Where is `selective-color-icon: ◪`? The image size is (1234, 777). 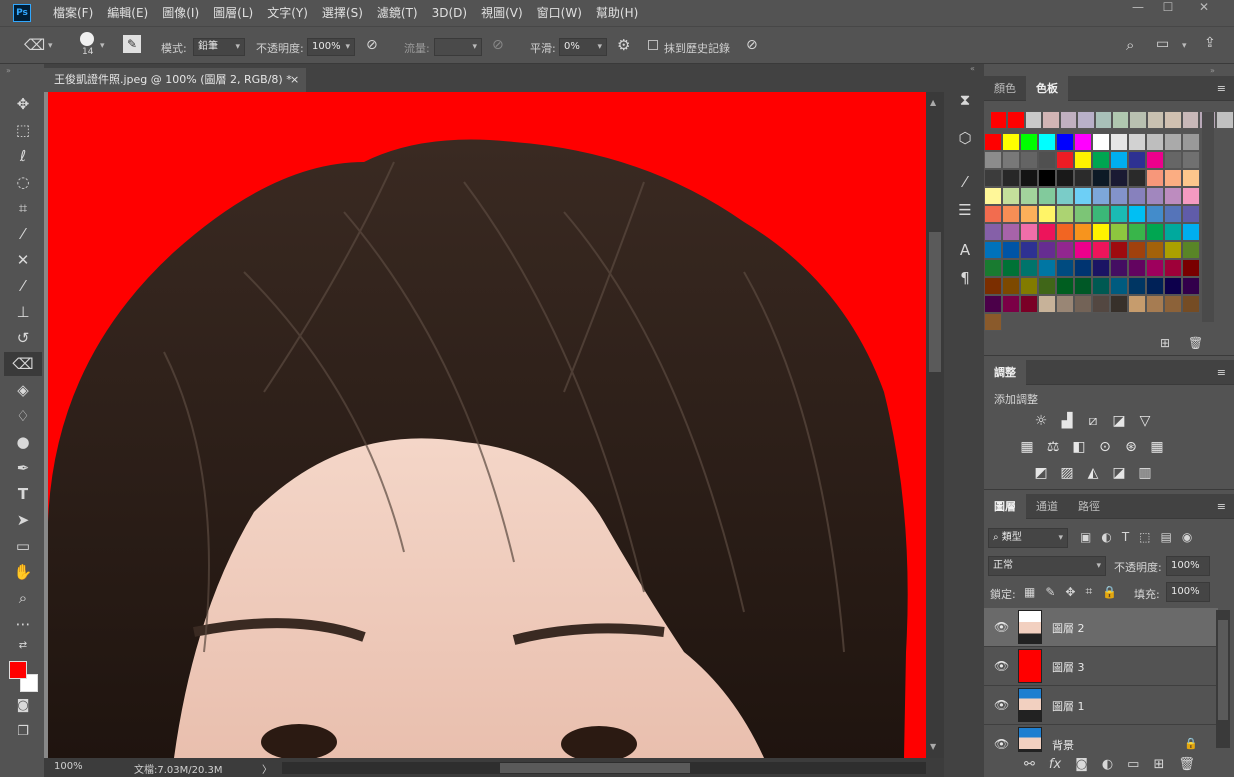
selective-color-icon: ◪ is located at coordinates (1119, 473).